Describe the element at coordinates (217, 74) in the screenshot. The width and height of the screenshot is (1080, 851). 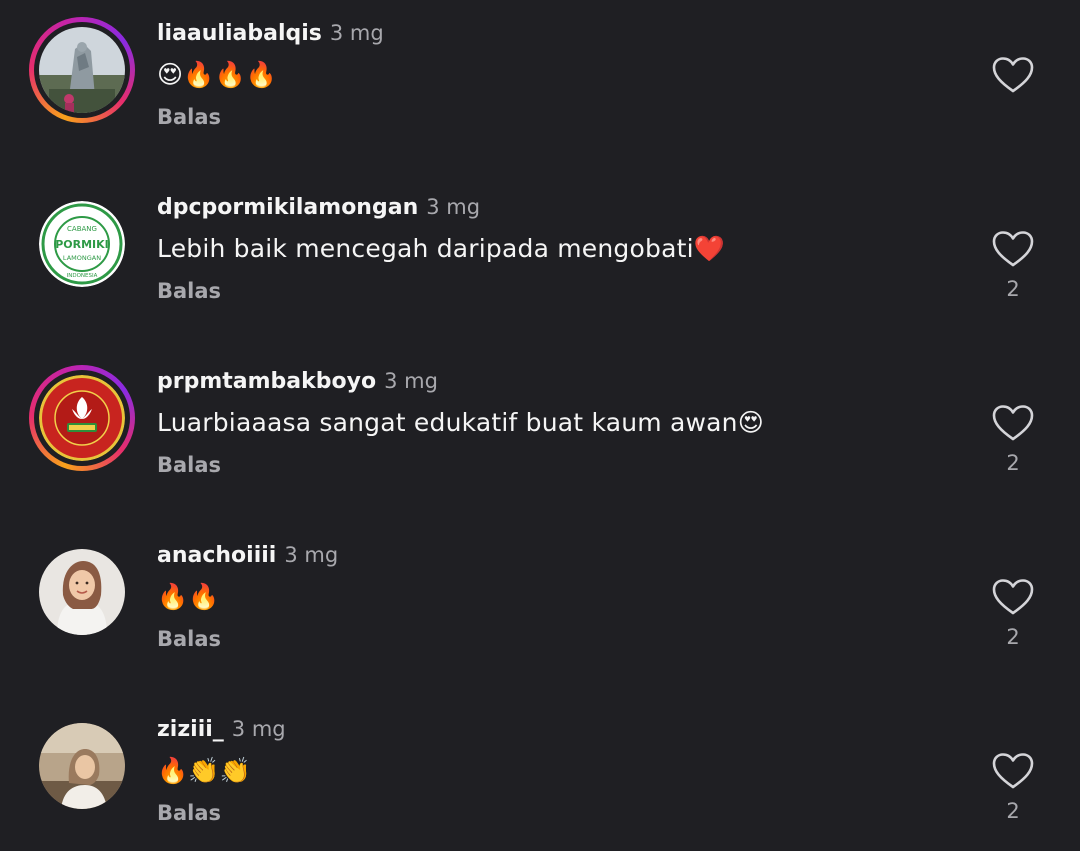
I see `comment-text: 😍🔥🔥🔥` at that location.